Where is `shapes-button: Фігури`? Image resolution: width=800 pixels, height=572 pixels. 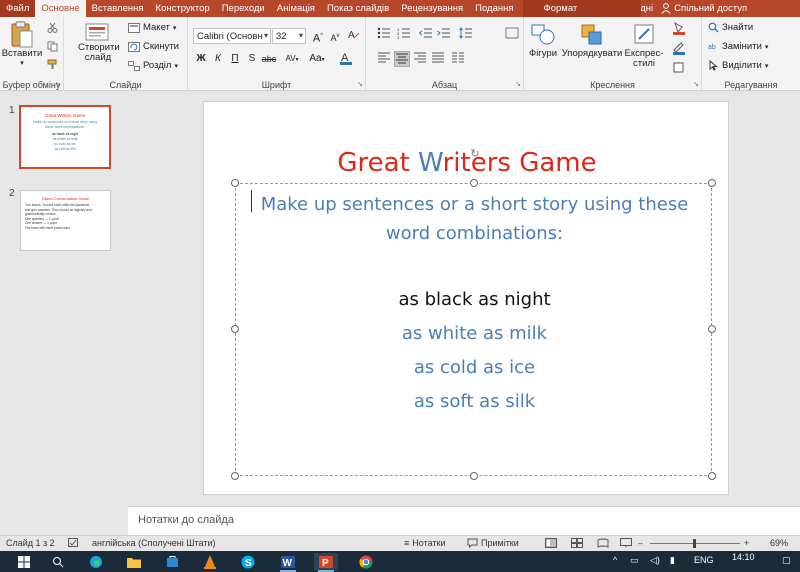
shapes-button: Фігури is located at coordinates (543, 40).